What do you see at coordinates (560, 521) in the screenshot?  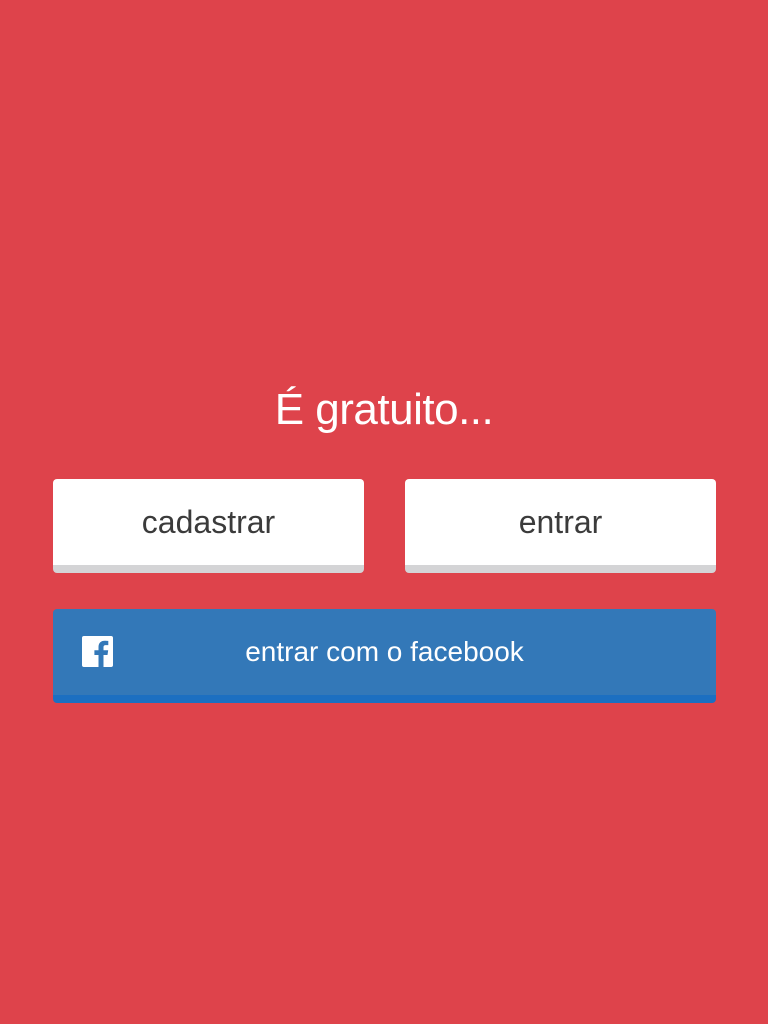 I see `login-button-label: entrar` at bounding box center [560, 521].